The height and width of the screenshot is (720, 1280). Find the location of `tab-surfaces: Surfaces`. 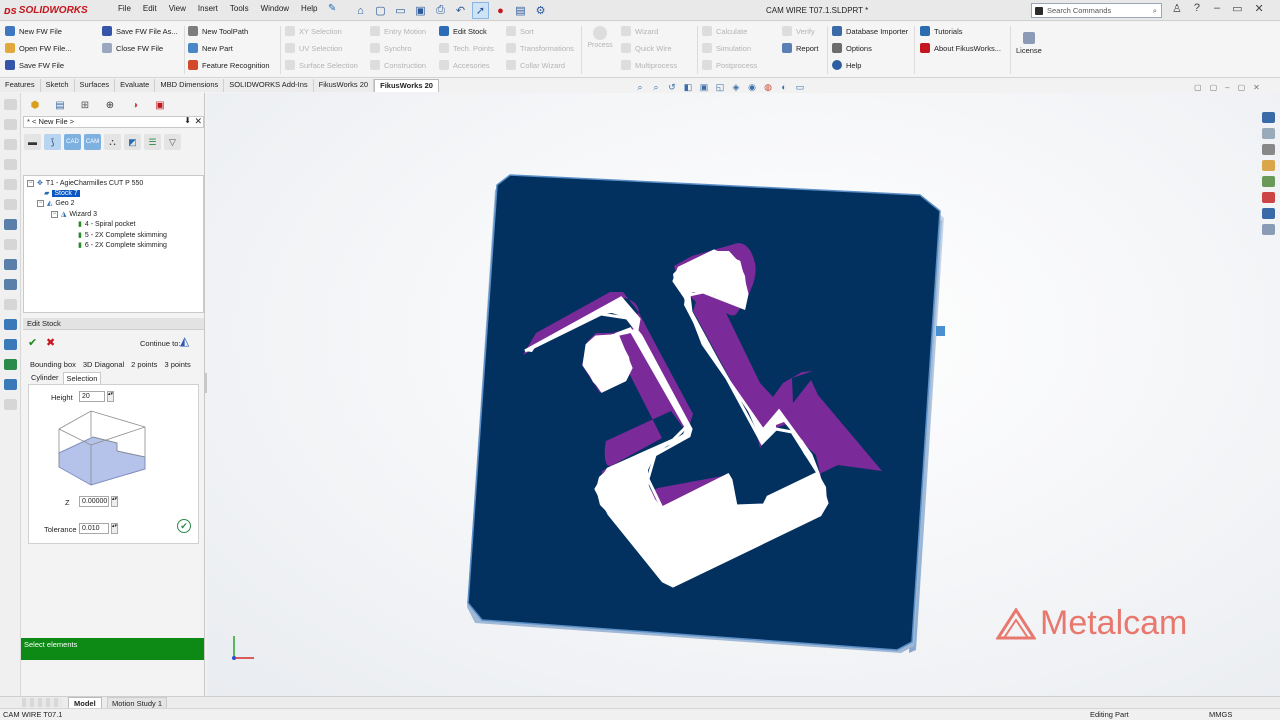

tab-surfaces: Surfaces is located at coordinates (95, 85).